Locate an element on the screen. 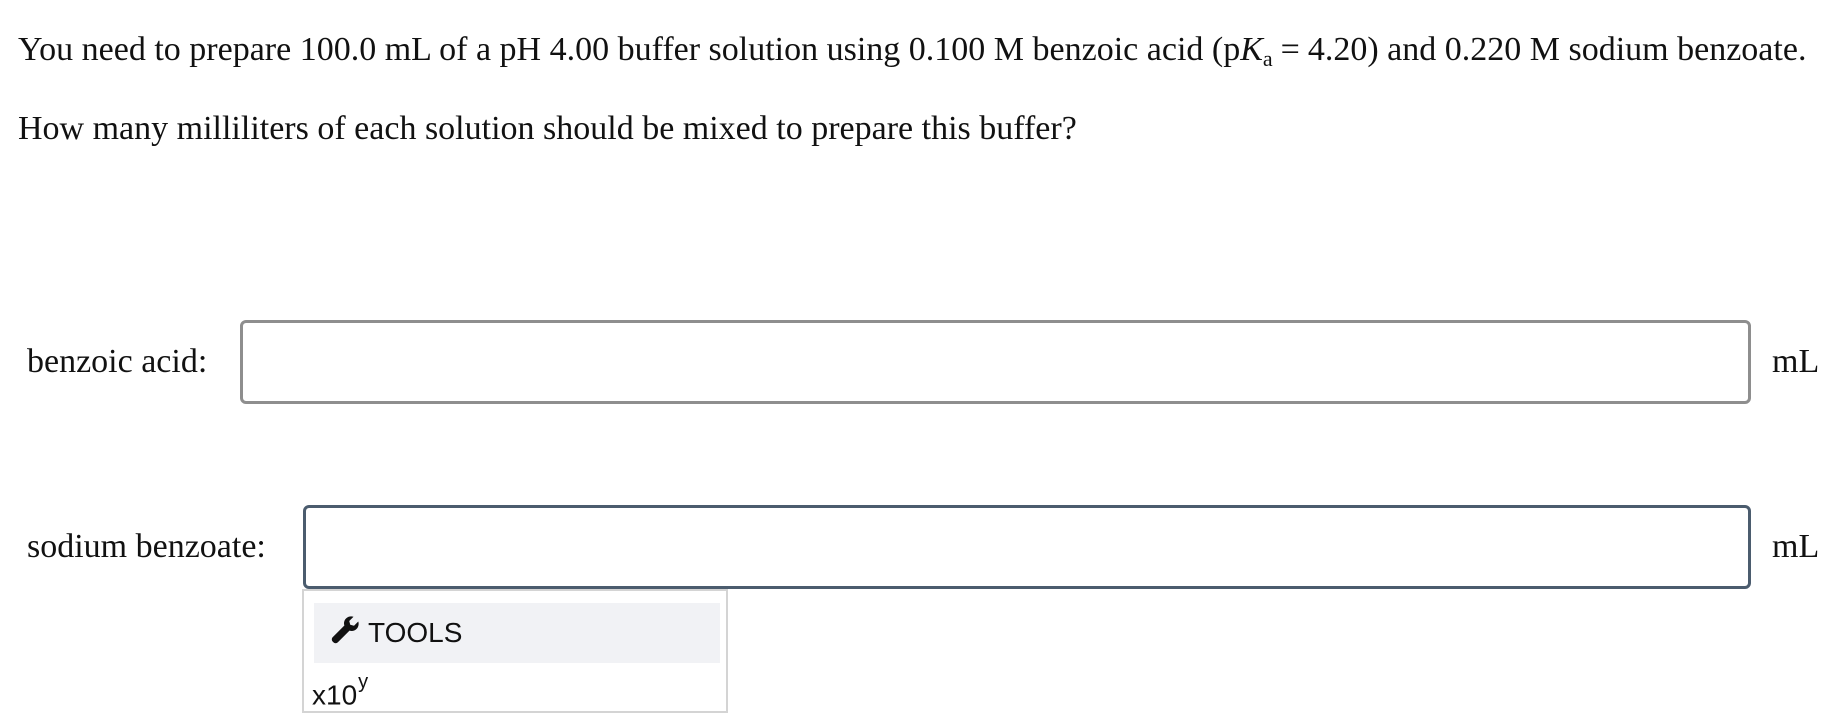 Image resolution: width=1848 pixels, height=713 pixels. tools-label: TOOLS is located at coordinates (415, 632).